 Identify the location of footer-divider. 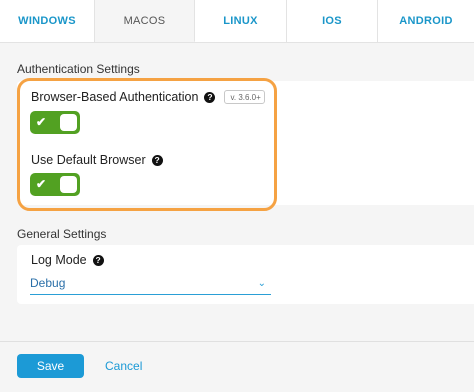
(237, 341).